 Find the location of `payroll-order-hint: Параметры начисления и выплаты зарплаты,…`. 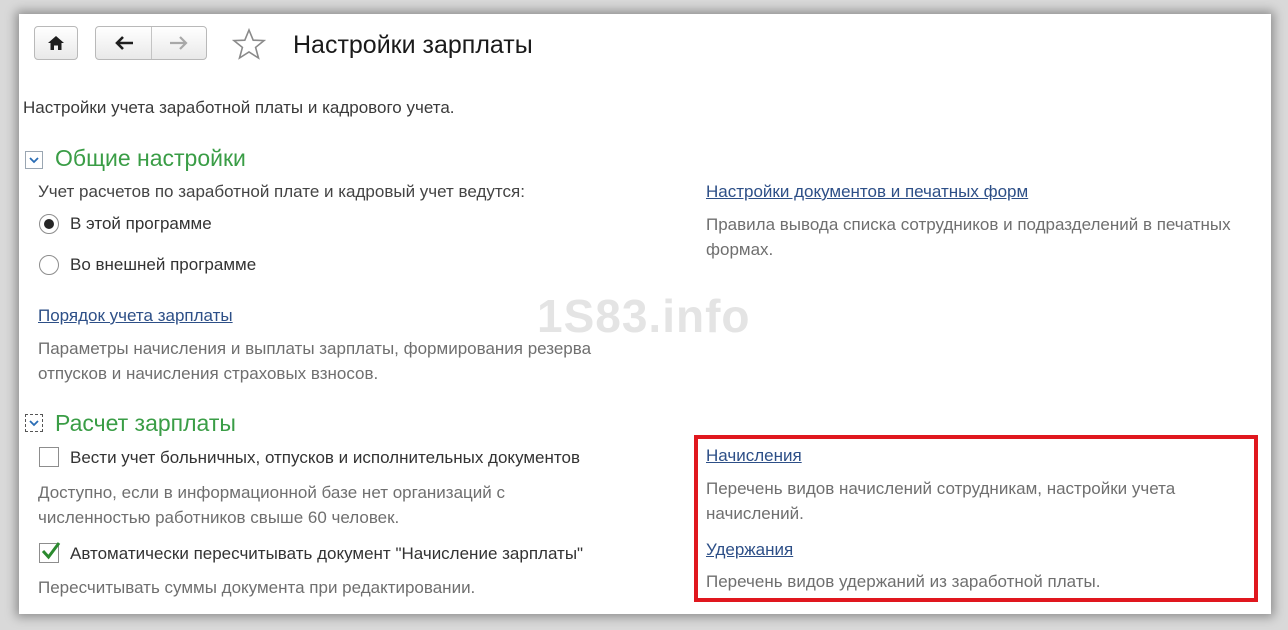

payroll-order-hint: Параметры начисления и выплаты зарплаты,… is located at coordinates (315, 361).